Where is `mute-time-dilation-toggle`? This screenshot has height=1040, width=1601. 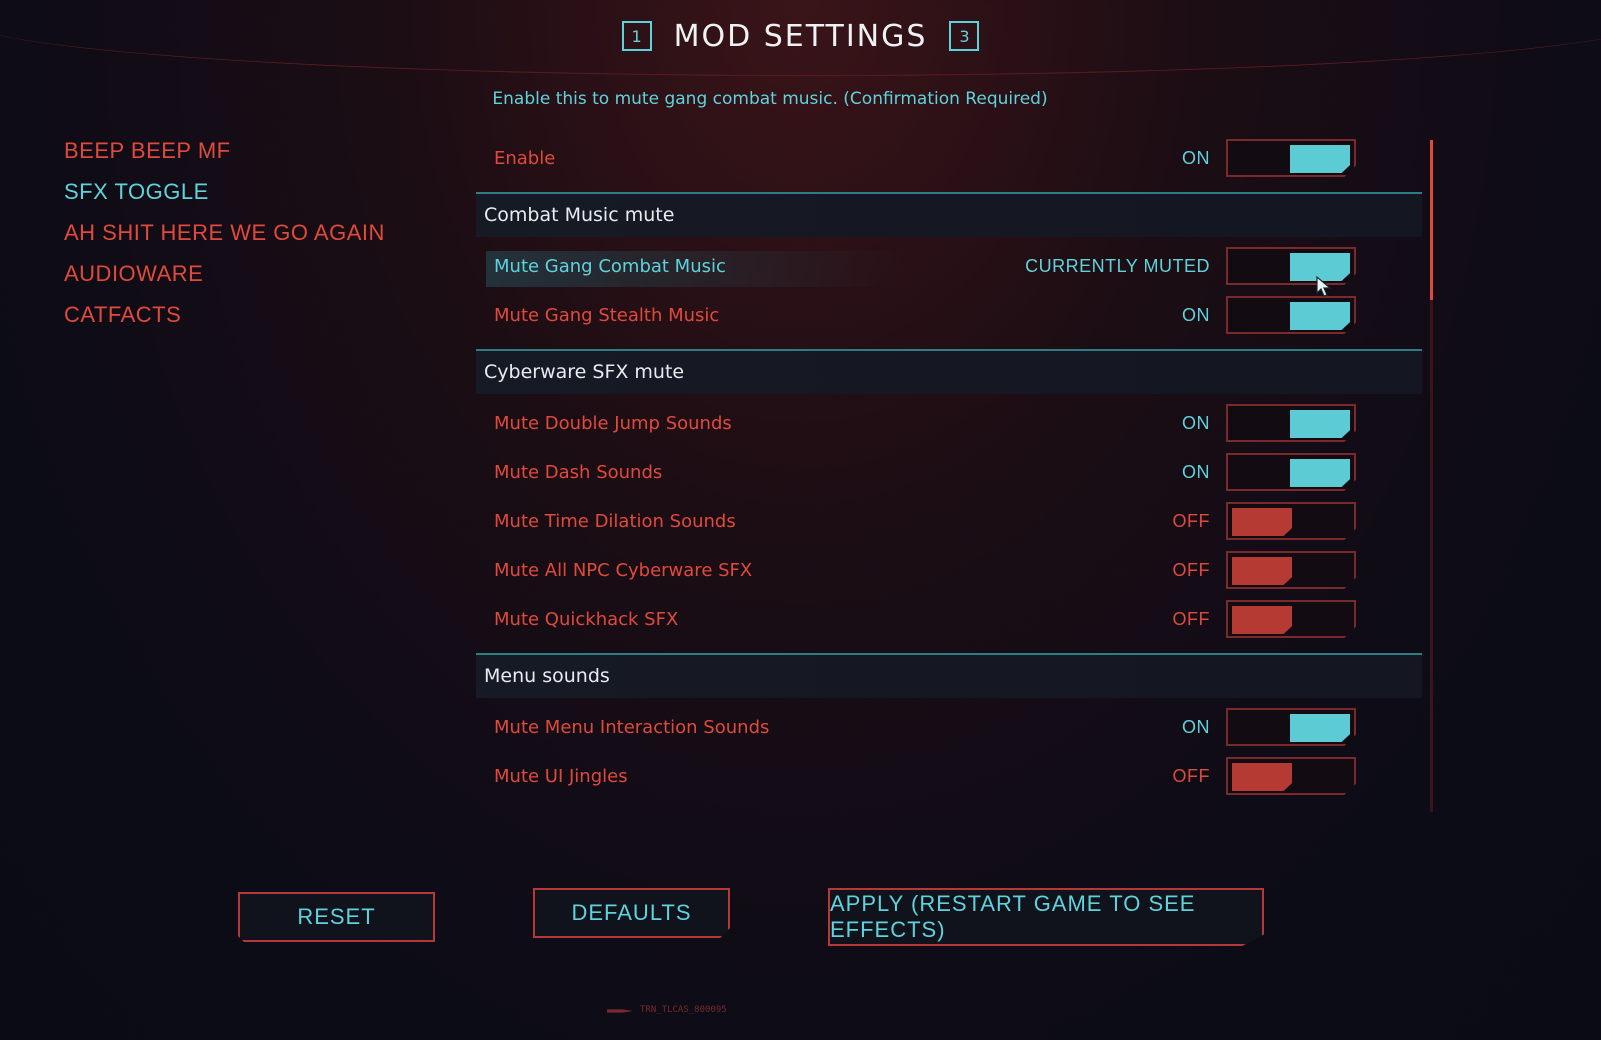
mute-time-dilation-toggle is located at coordinates (1291, 521).